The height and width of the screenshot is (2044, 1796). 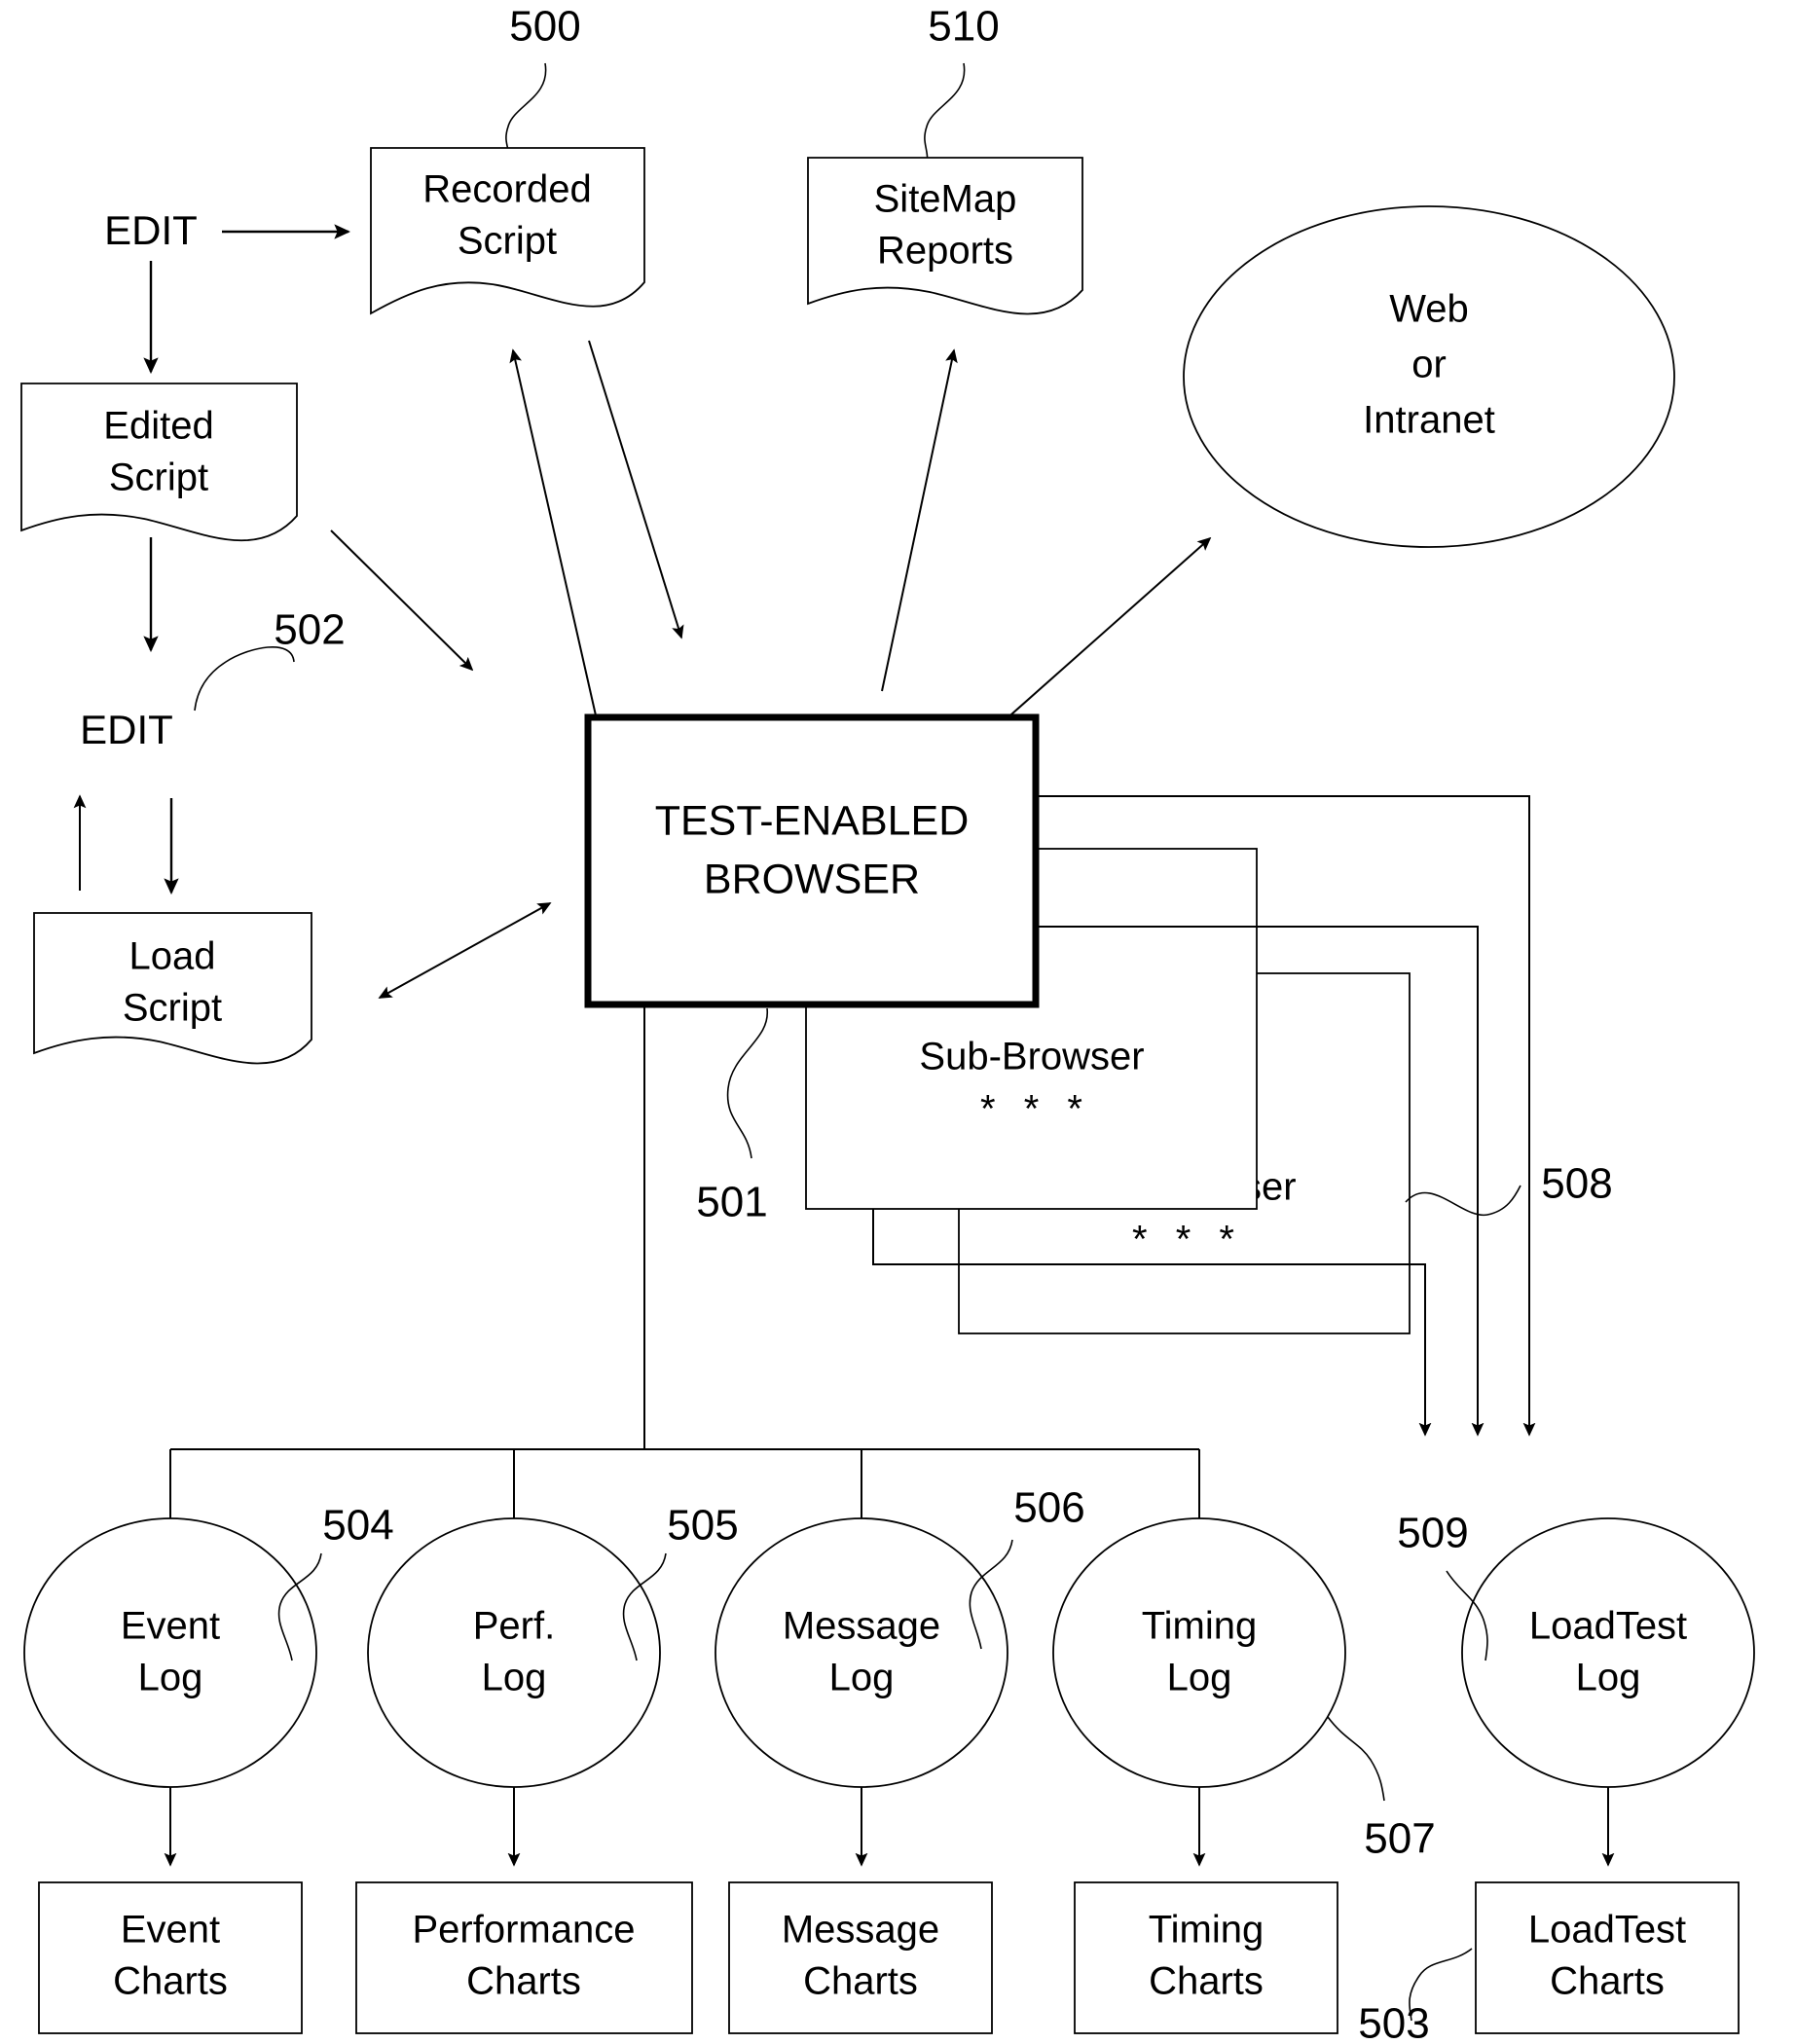 What do you see at coordinates (636, 490) in the screenshot?
I see `arrow-recorded-script-to-browser` at bounding box center [636, 490].